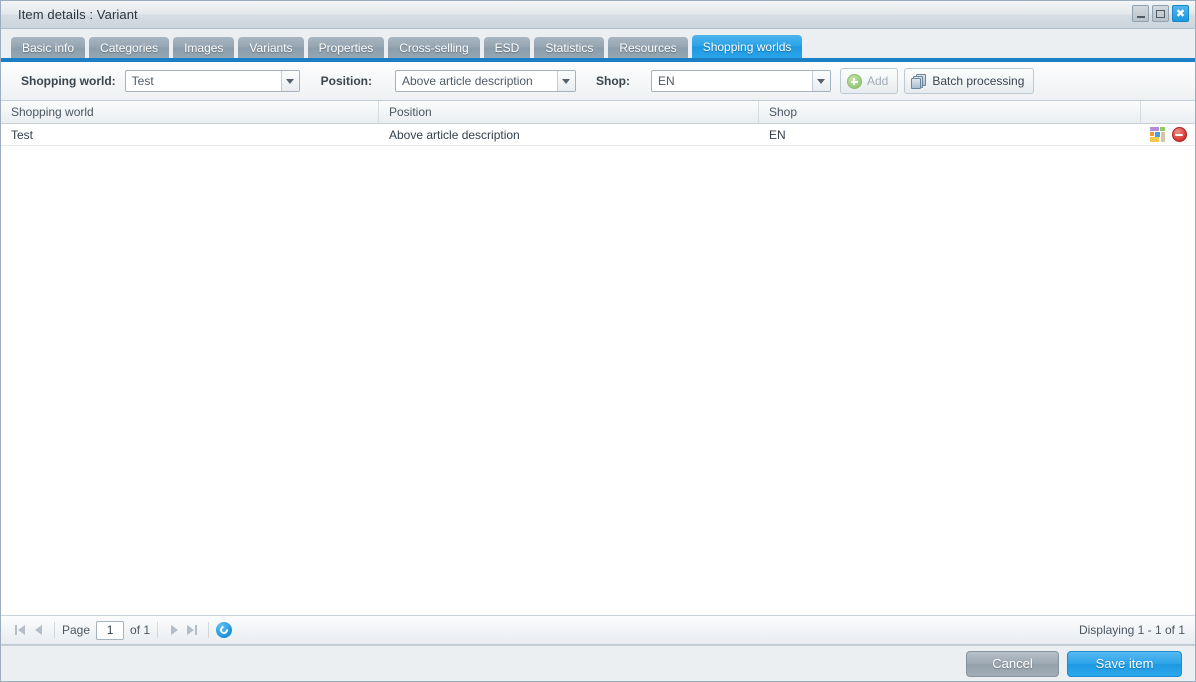 Image resolution: width=1196 pixels, height=682 pixels. What do you see at coordinates (68, 81) in the screenshot?
I see `shopping-world-label: Shopping world:` at bounding box center [68, 81].